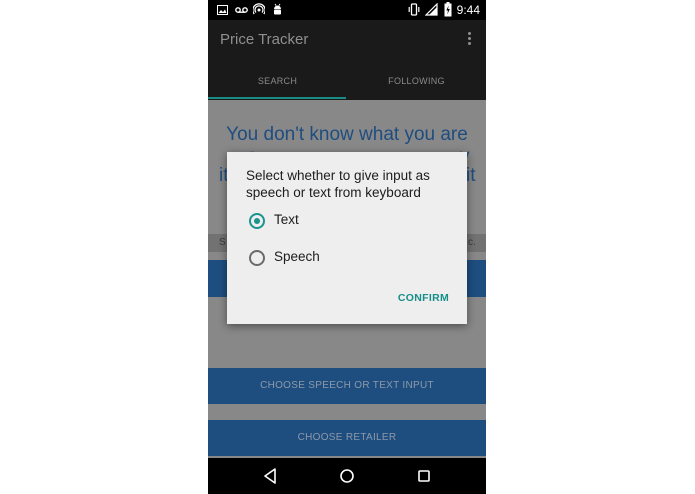  What do you see at coordinates (424, 476) in the screenshot?
I see `recent-apps-icon` at bounding box center [424, 476].